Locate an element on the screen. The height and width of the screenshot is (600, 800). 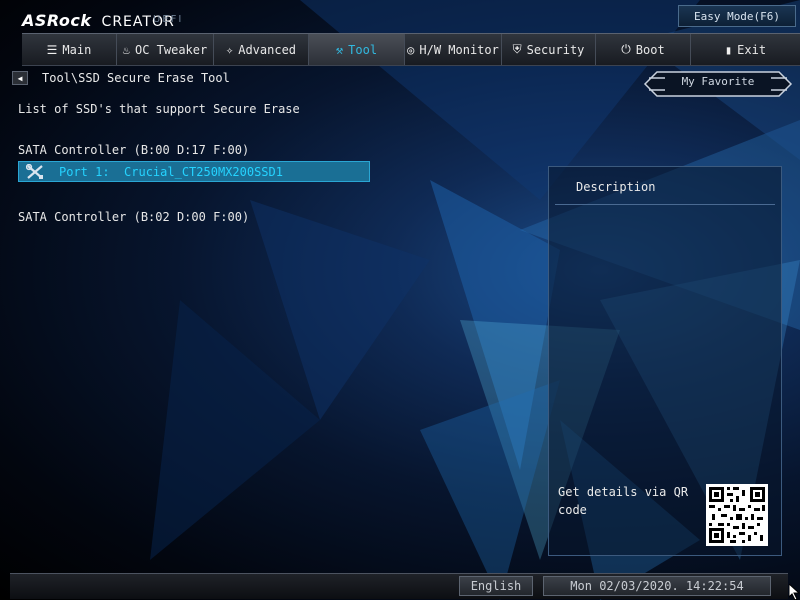
tab-exit: ▮ Exit is located at coordinates (745, 49).